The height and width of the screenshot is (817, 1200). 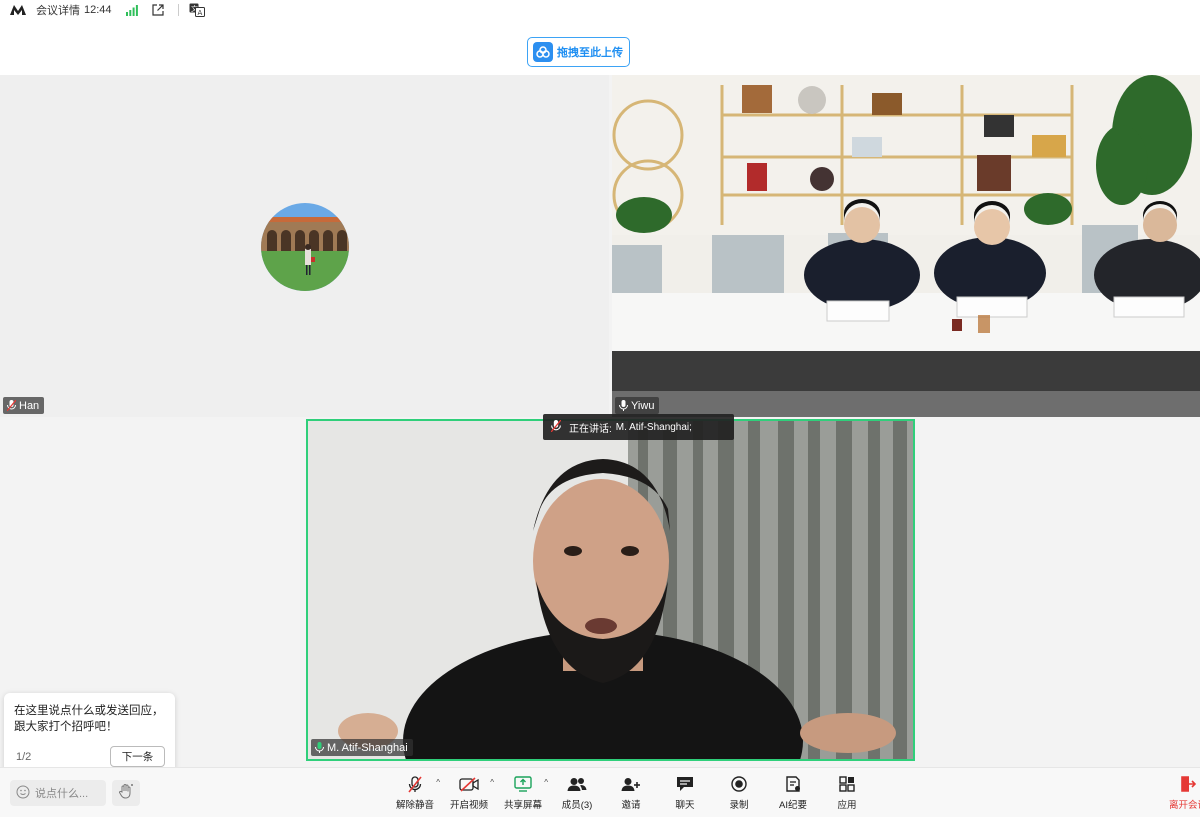 I want to click on tool-label: 应用, so click(x=847, y=805).